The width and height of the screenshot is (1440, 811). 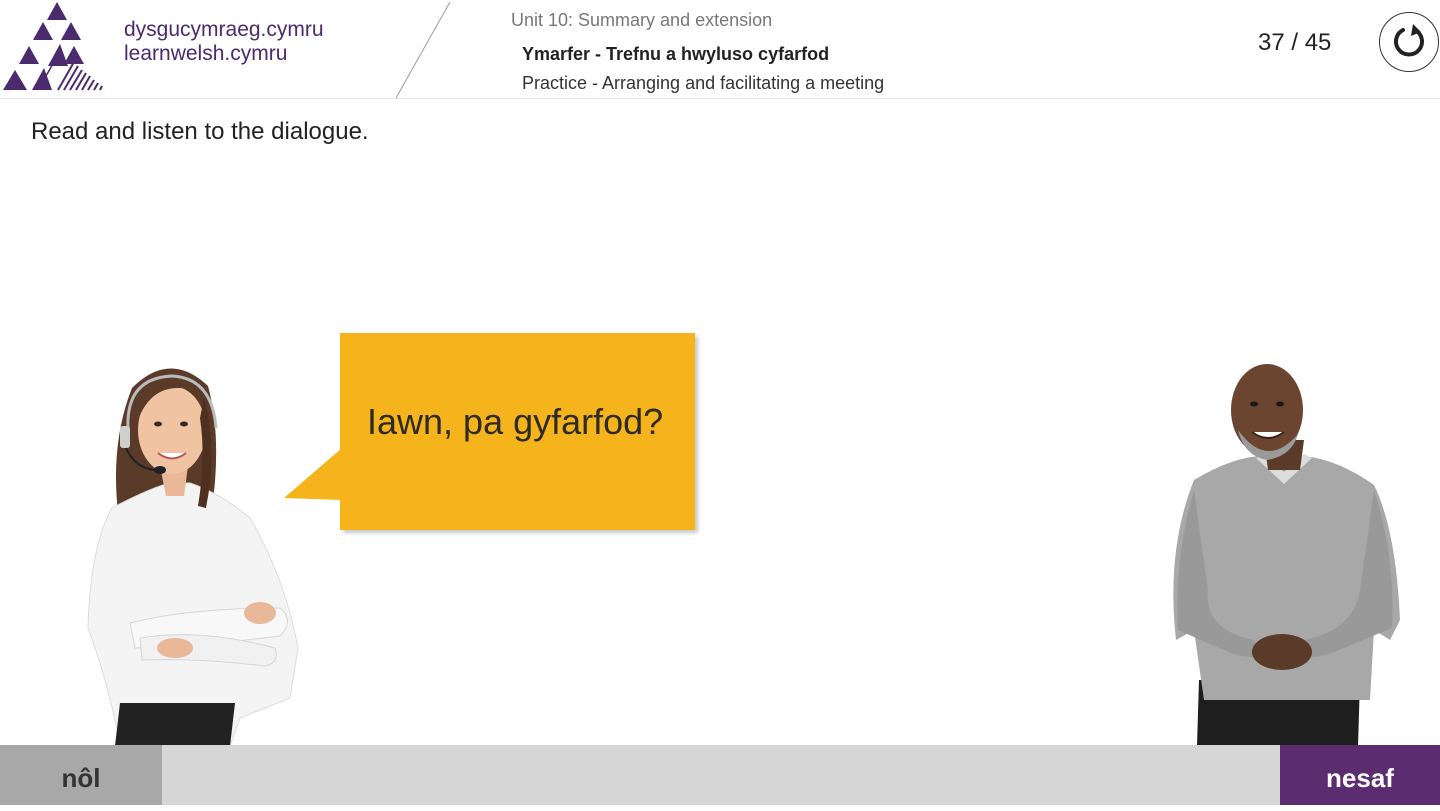 I want to click on bottom-nav-bar, so click(x=720, y=775).